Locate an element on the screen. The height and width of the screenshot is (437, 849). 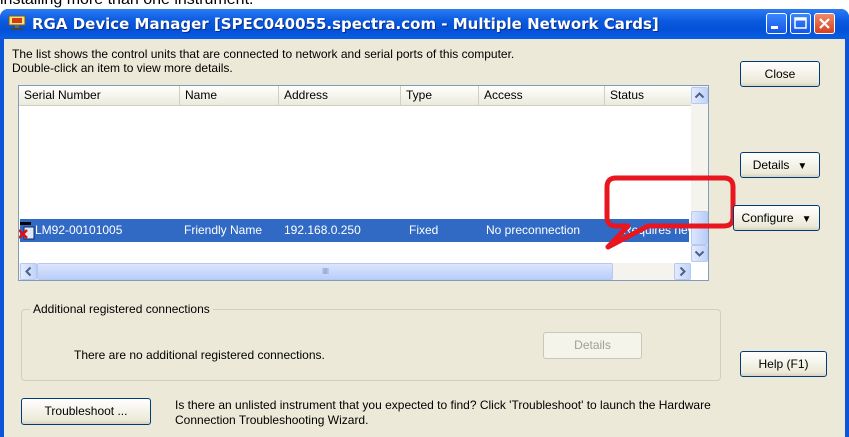
close-window-button is located at coordinates (824, 23).